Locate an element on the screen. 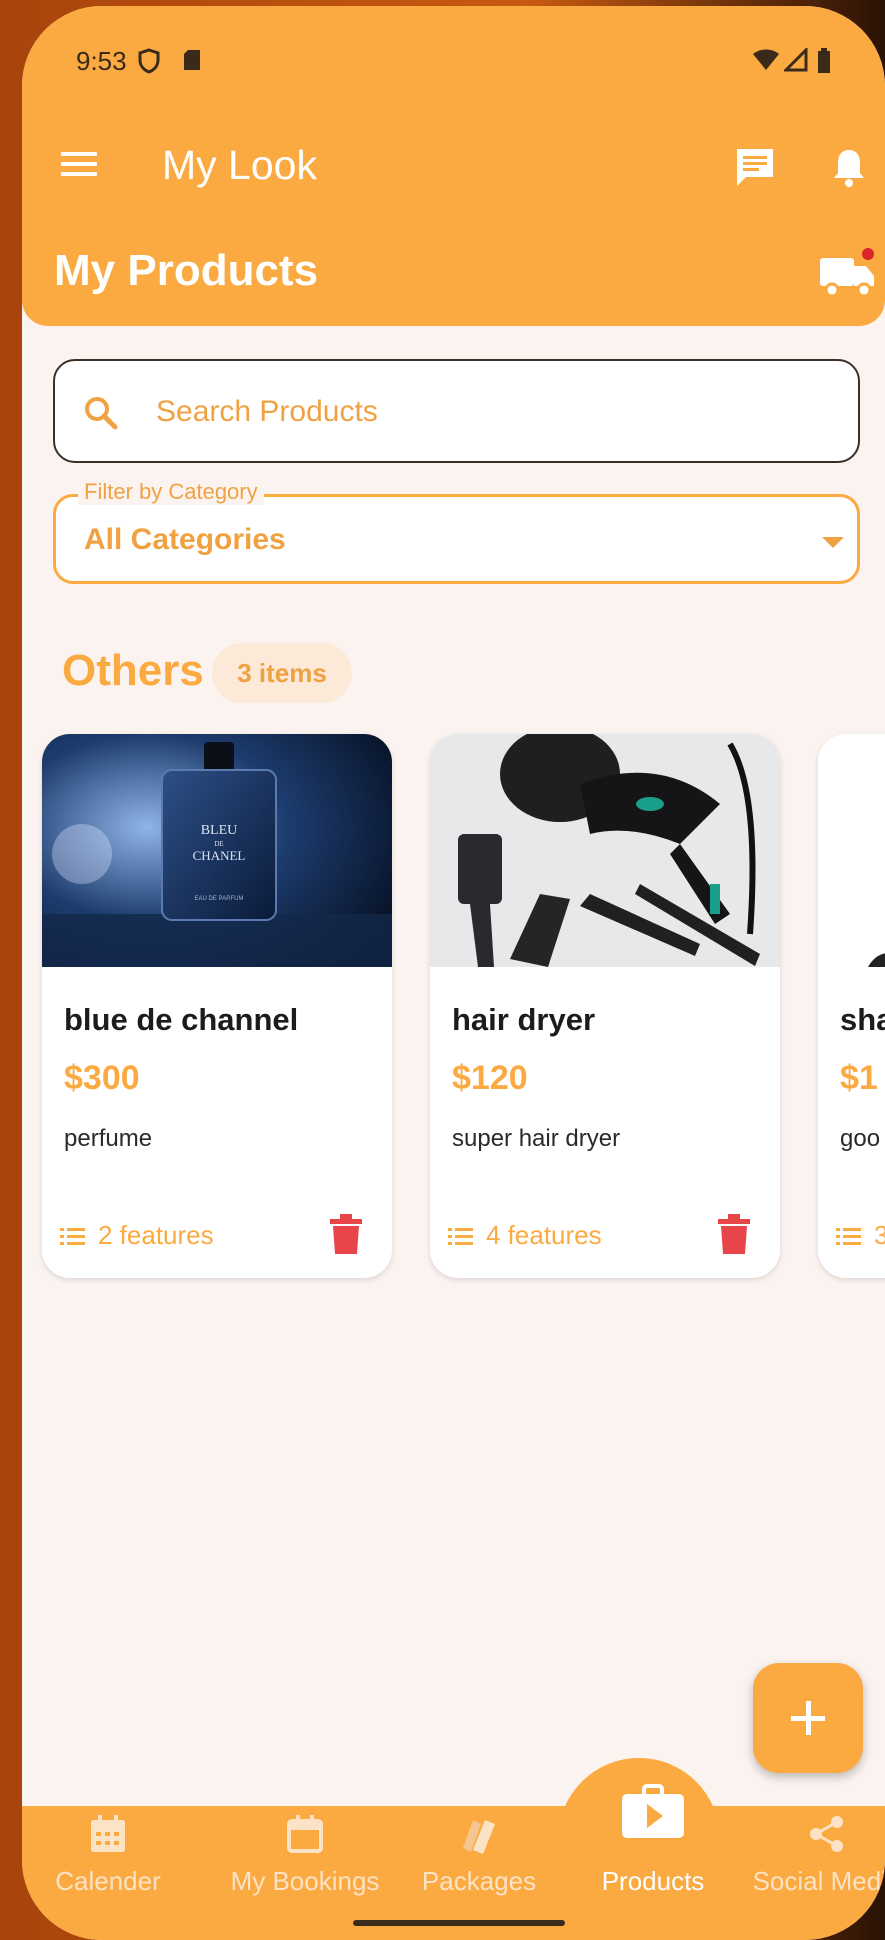 The height and width of the screenshot is (1940, 885). page-title: My Products is located at coordinates (186, 270).